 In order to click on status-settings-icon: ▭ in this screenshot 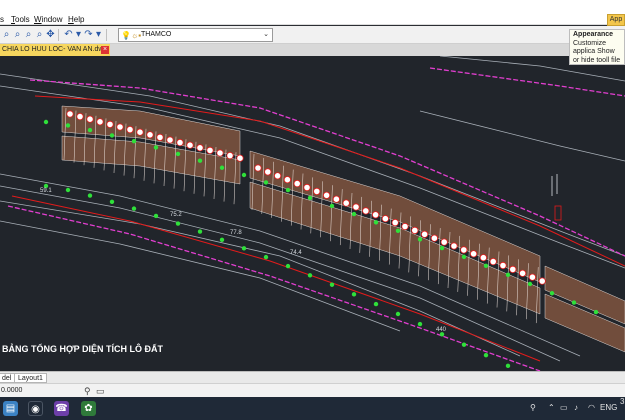, I will do `click(100, 391)`.